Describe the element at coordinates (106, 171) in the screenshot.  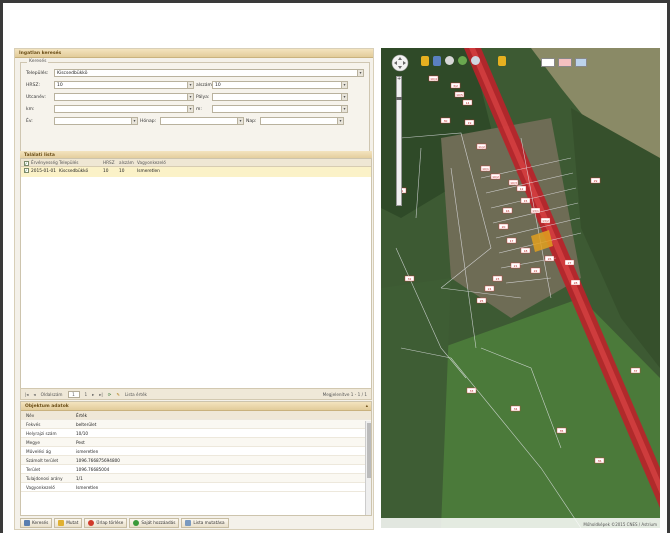
I see `cell-hrsz: 10` at that location.